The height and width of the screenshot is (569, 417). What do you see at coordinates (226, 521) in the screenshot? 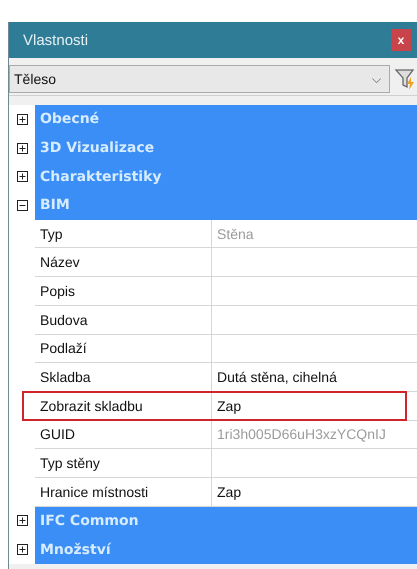
I see `category-header: IFC Common` at bounding box center [226, 521].